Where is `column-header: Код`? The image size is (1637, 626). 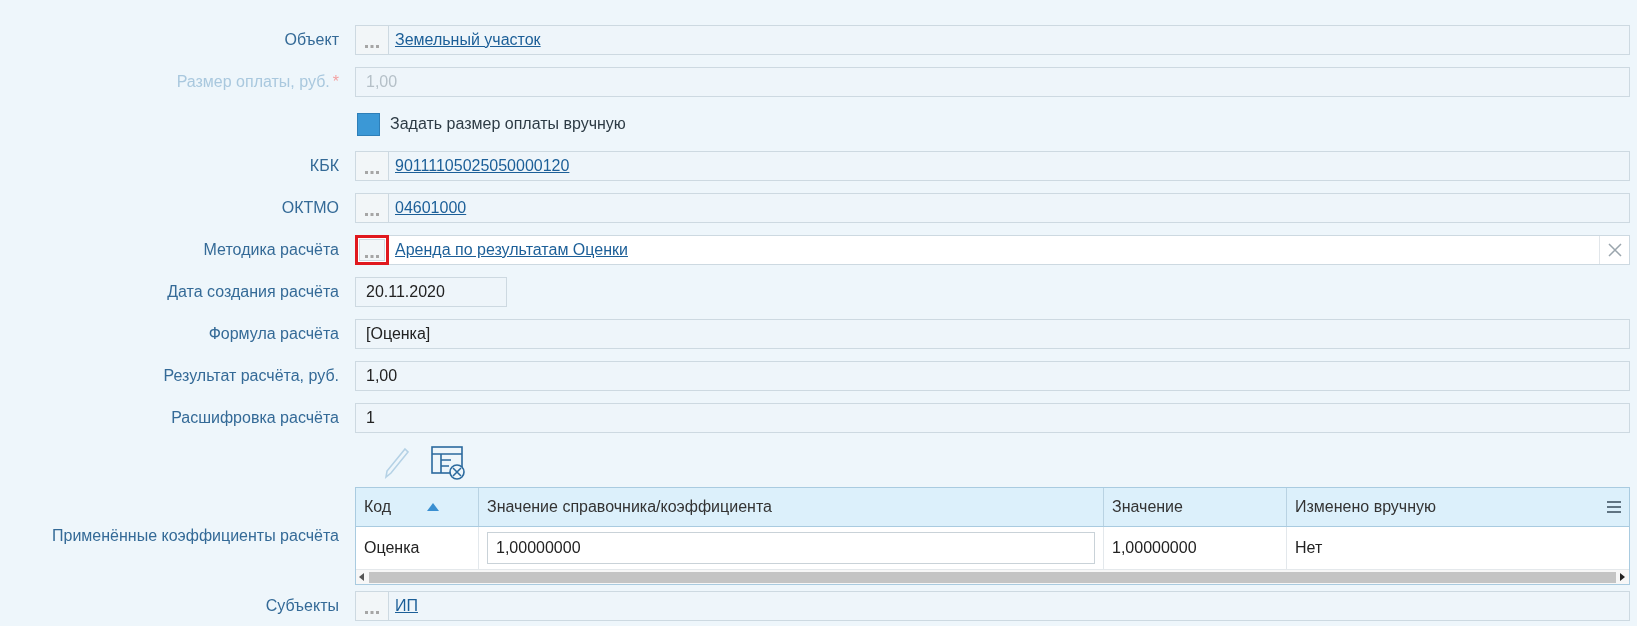
column-header: Код is located at coordinates (417, 507).